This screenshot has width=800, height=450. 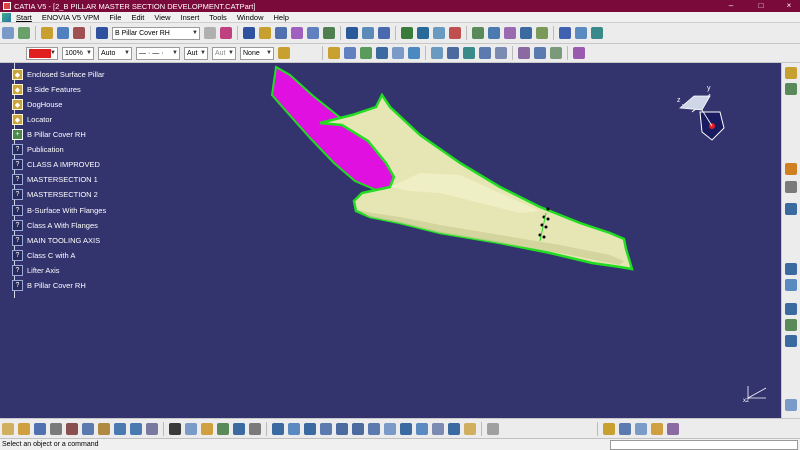 I want to click on line-type-select: — · — · ▼, so click(x=158, y=53).